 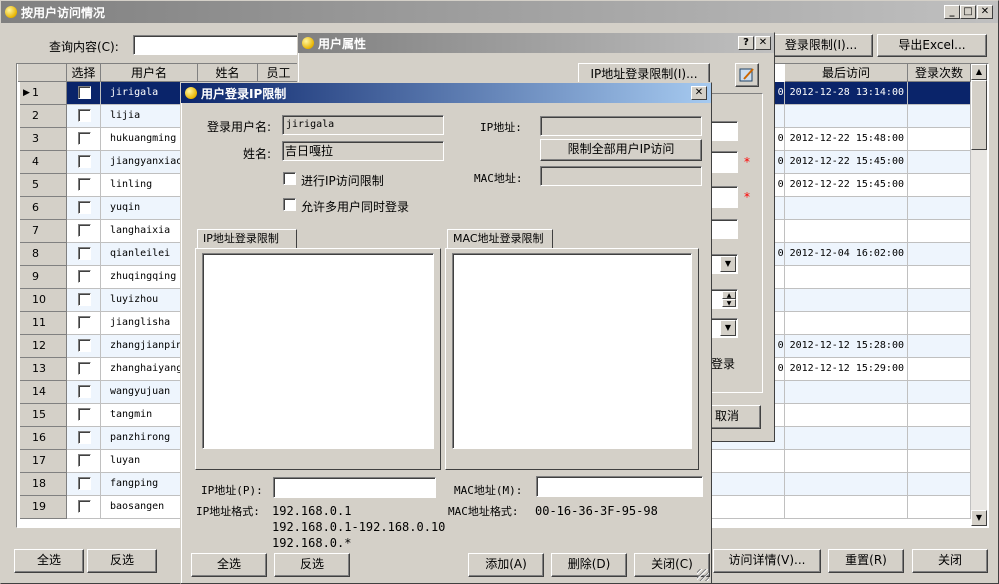 I want to click on row-number: 6, so click(x=43, y=208).